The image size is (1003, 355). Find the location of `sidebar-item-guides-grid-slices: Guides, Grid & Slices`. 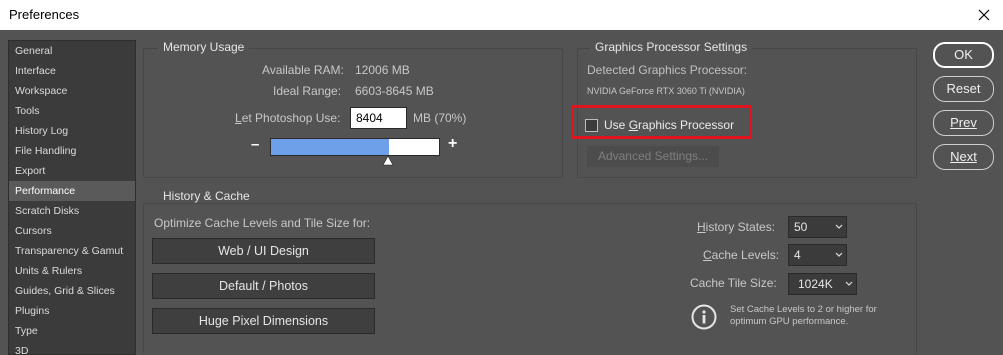

sidebar-item-guides-grid-slices: Guides, Grid & Slices is located at coordinates (72, 291).